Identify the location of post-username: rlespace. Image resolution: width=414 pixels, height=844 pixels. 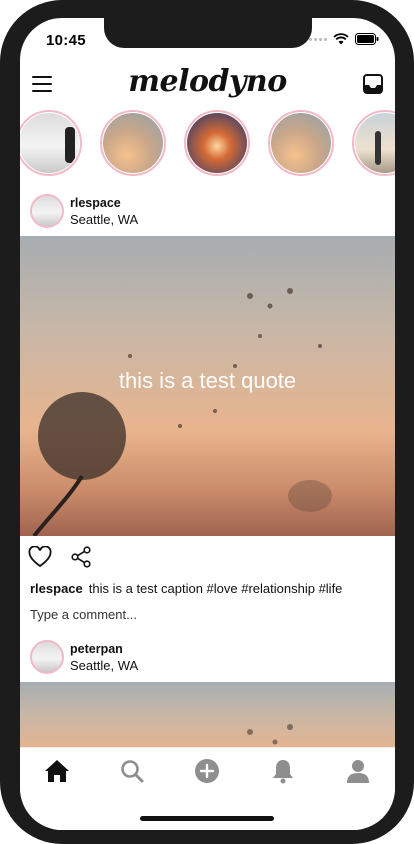
(95, 203).